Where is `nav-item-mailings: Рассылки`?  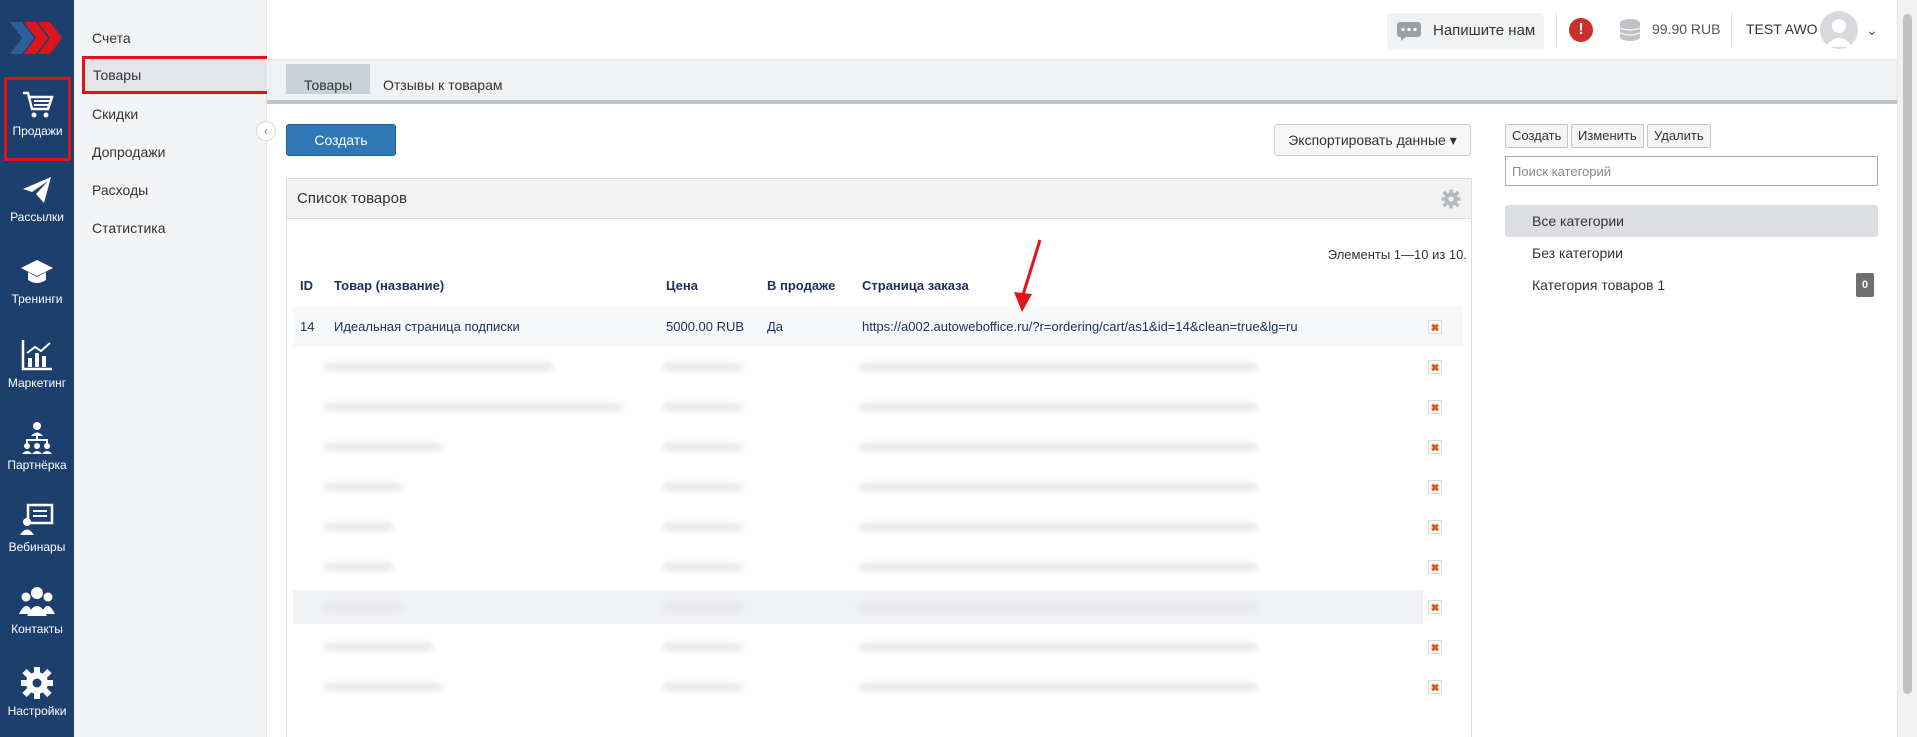 nav-item-mailings: Рассылки is located at coordinates (37, 203).